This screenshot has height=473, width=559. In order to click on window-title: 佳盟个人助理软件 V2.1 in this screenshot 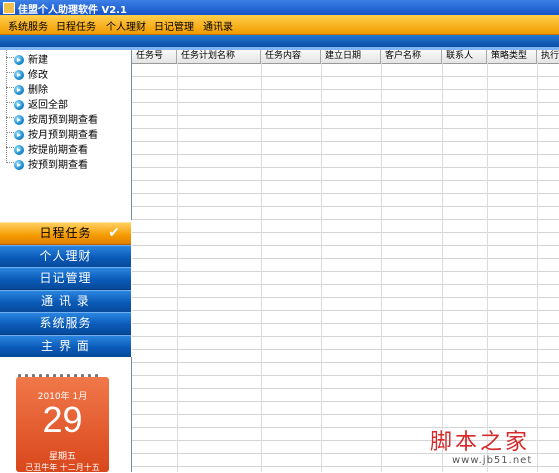, I will do `click(72, 10)`.